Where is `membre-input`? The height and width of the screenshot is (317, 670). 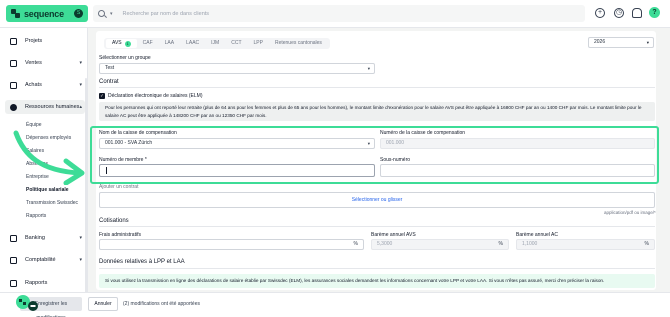
membre-input is located at coordinates (237, 170).